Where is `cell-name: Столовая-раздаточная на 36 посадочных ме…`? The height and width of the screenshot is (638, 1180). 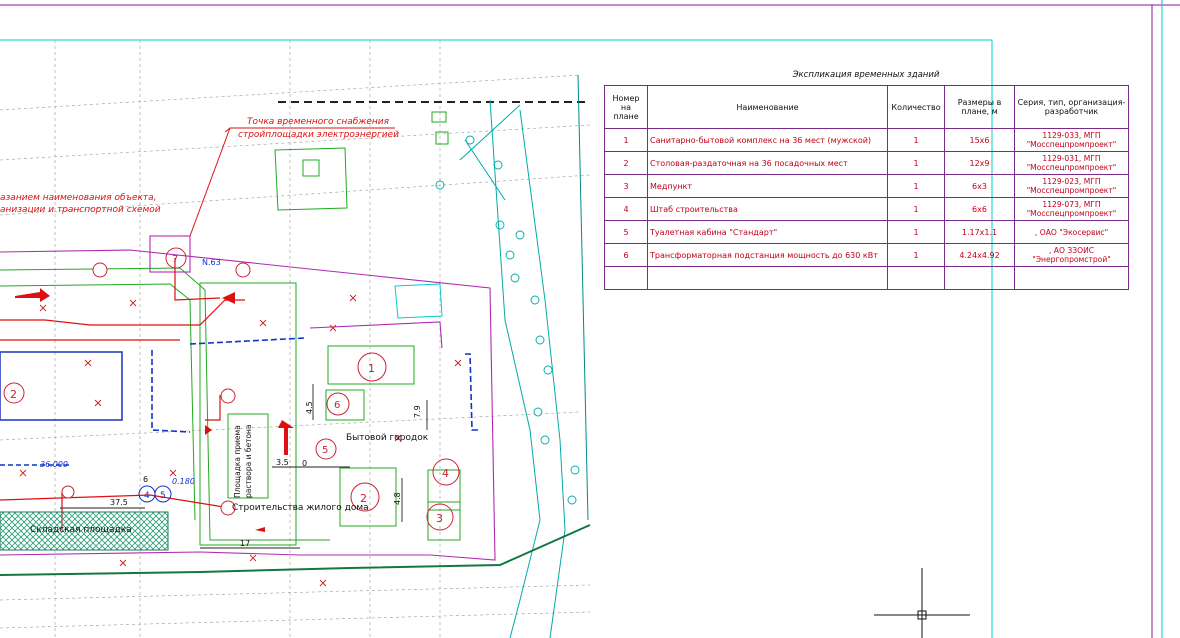
cell-name: Столовая-раздаточная на 36 посадочных ме… is located at coordinates (767, 163).